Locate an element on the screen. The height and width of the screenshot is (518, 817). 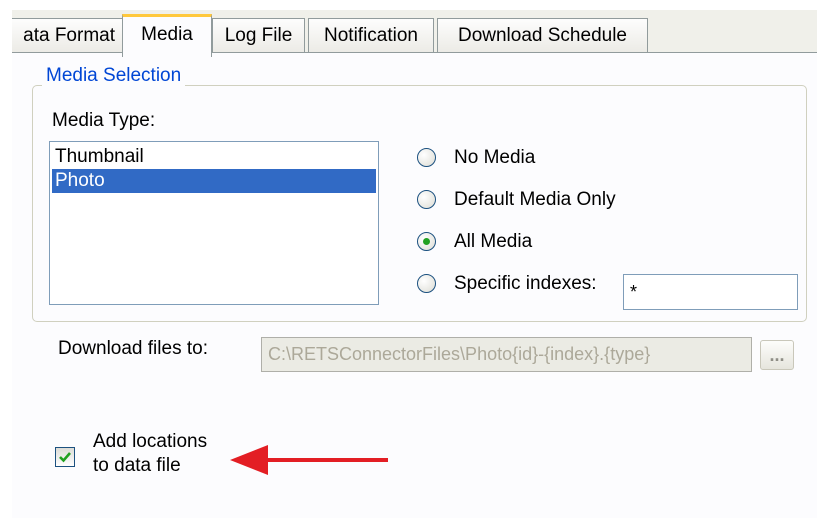
radio-specific-indexes-label: Specific indexes: is located at coordinates (525, 283).